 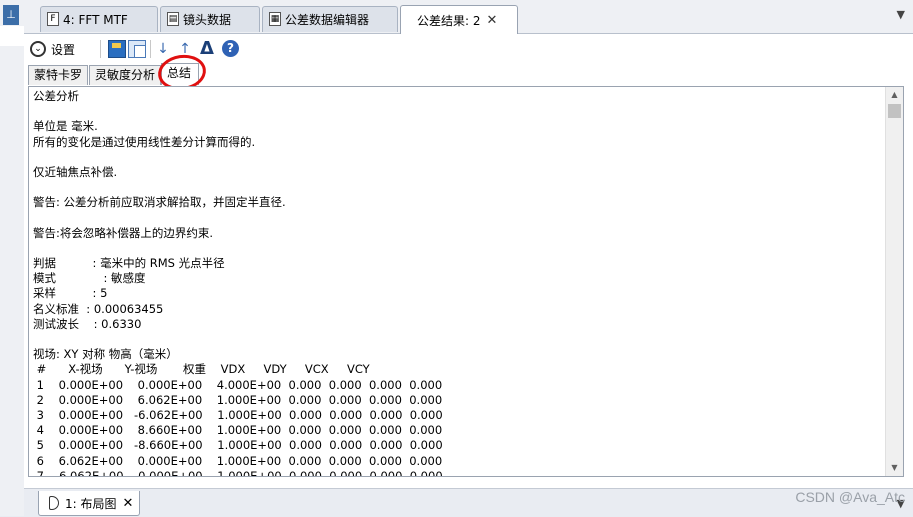 What do you see at coordinates (123, 232) in the screenshot?
I see `report-line: 警告:将会忽略补偿器上的边界约束.` at bounding box center [123, 232].